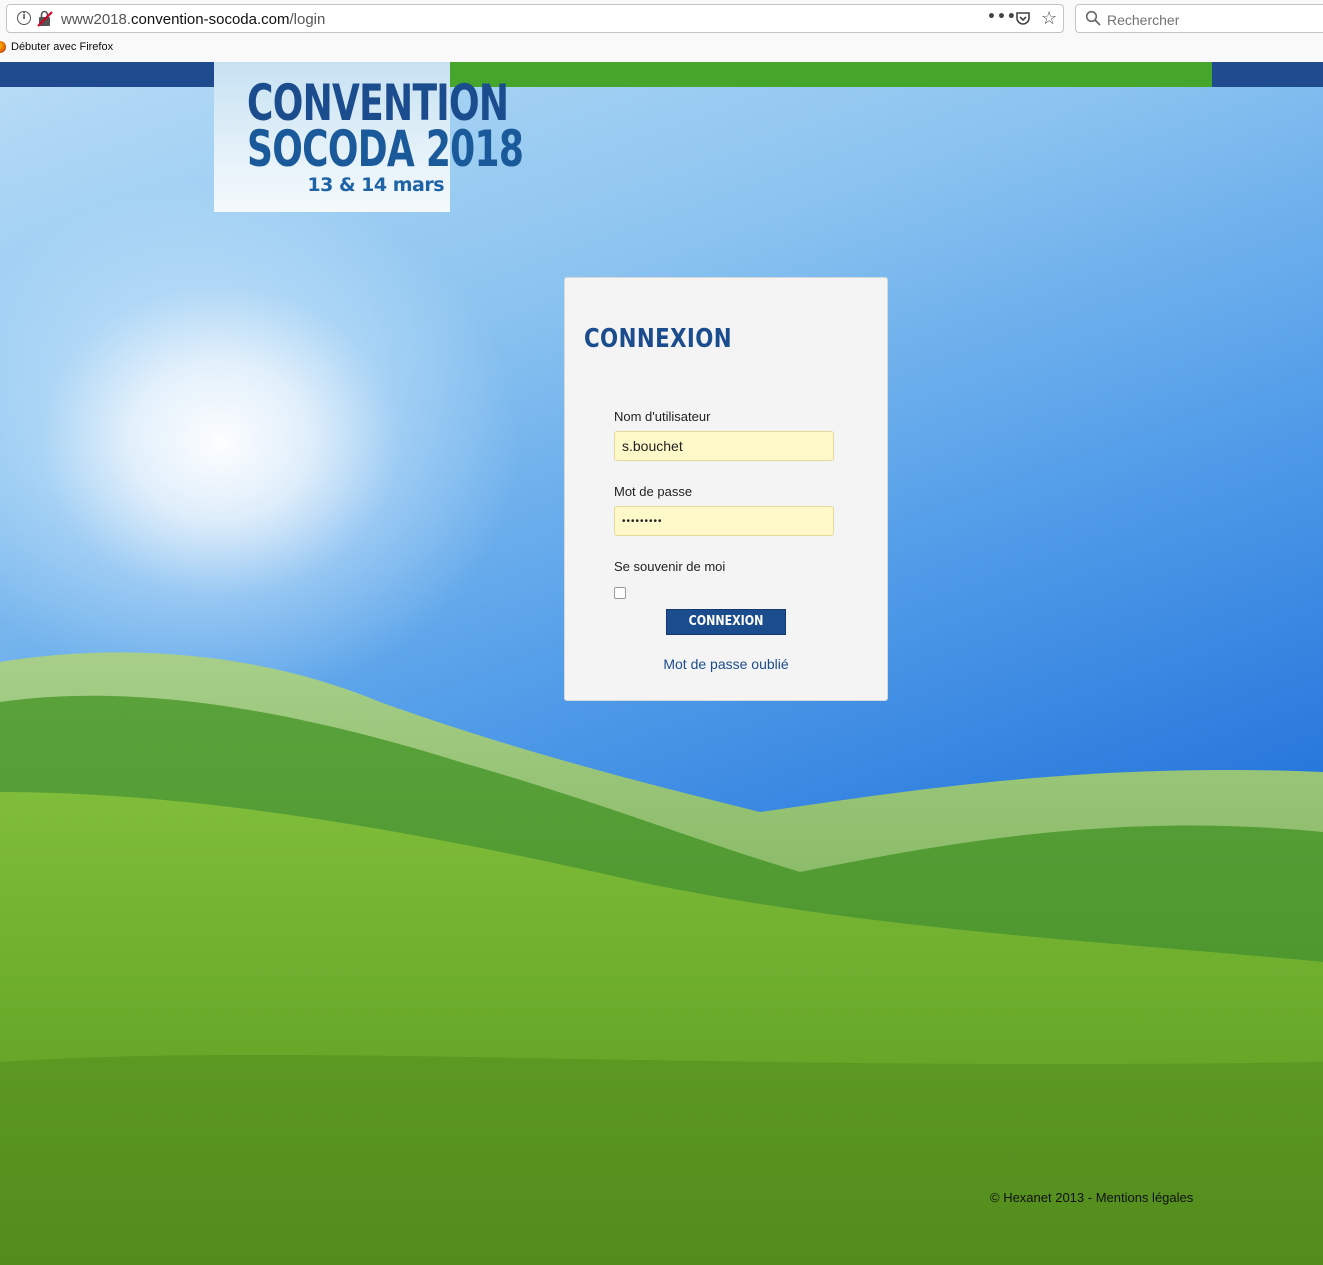  Describe the element at coordinates (726, 664) in the screenshot. I see `forgot-password-link: Mot de passe oublié` at that location.